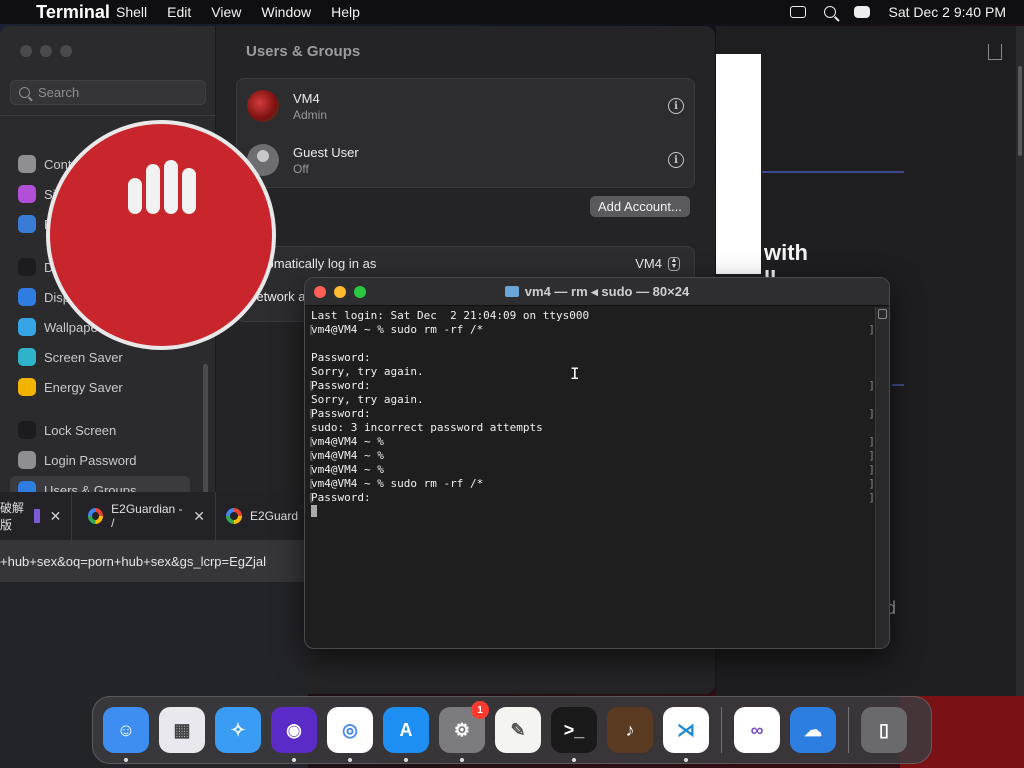 The image size is (1024, 768). What do you see at coordinates (898, 385) in the screenshot?
I see `divider` at bounding box center [898, 385].